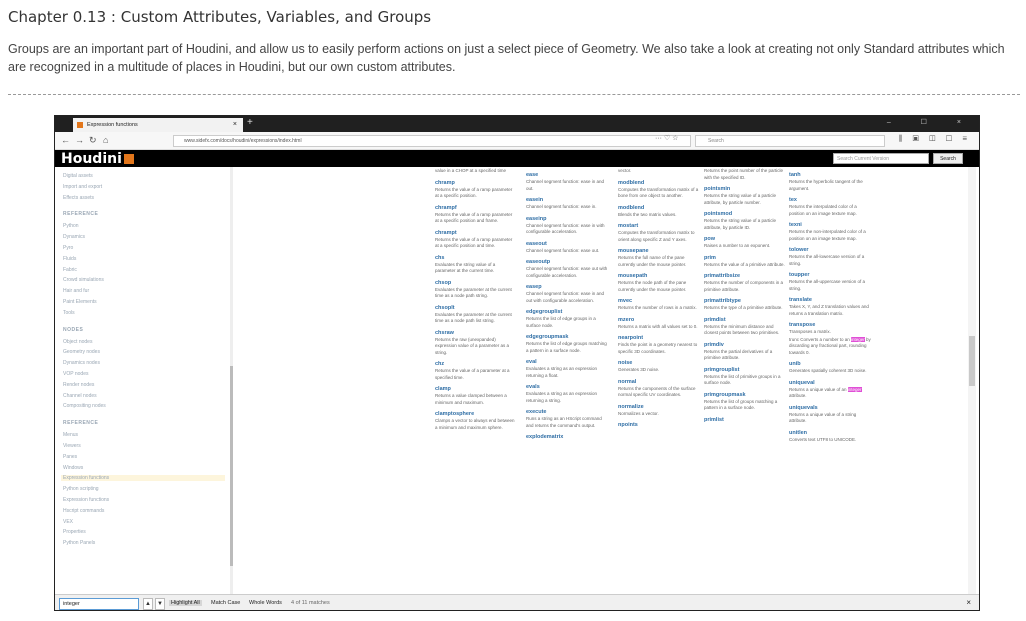  What do you see at coordinates (68, 248) in the screenshot?
I see `sidebar-item: Pyro` at bounding box center [68, 248].